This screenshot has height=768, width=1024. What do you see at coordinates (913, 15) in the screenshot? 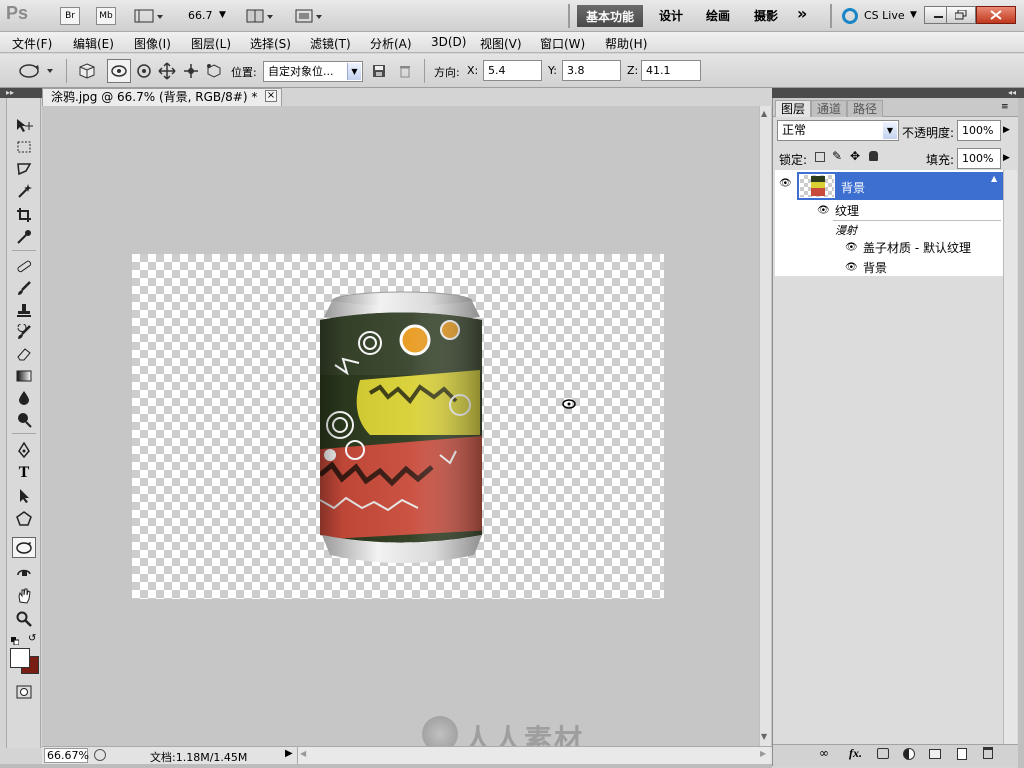
I see `cs-live-dropdown-icon: ▼` at bounding box center [913, 15].